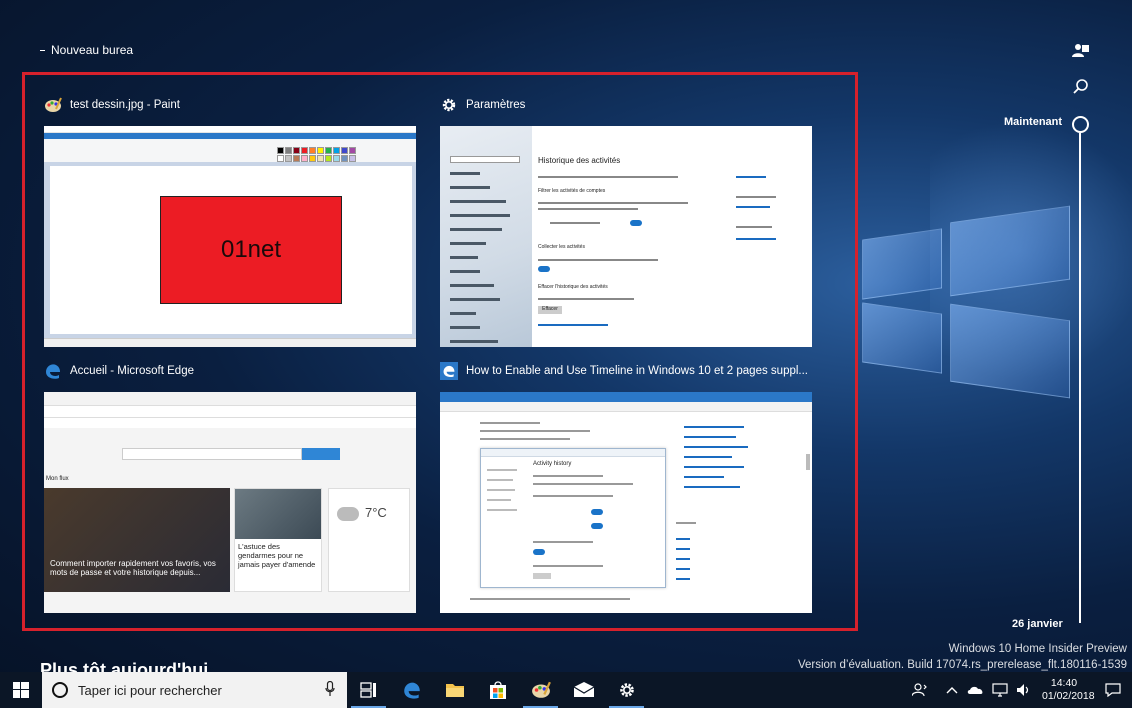 This screenshot has width=1132, height=708. I want to click on section-filter-heading: Filtrer les activités de comptes, so click(572, 191).